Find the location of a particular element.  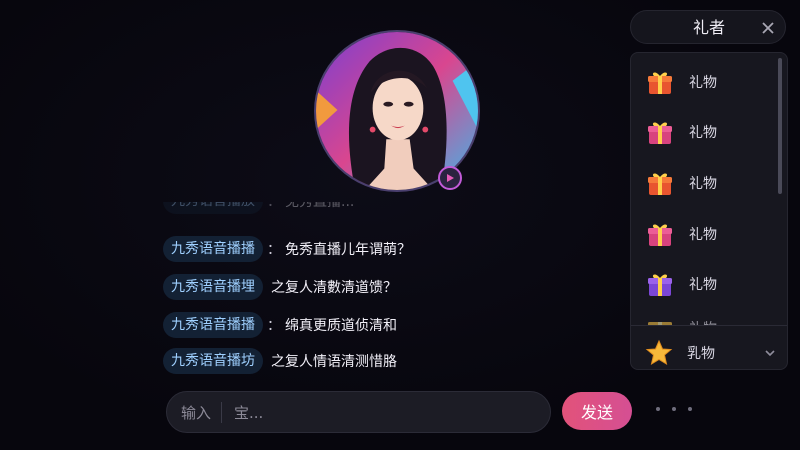

chat-text: 绵真更质道侦清和 is located at coordinates (341, 326).